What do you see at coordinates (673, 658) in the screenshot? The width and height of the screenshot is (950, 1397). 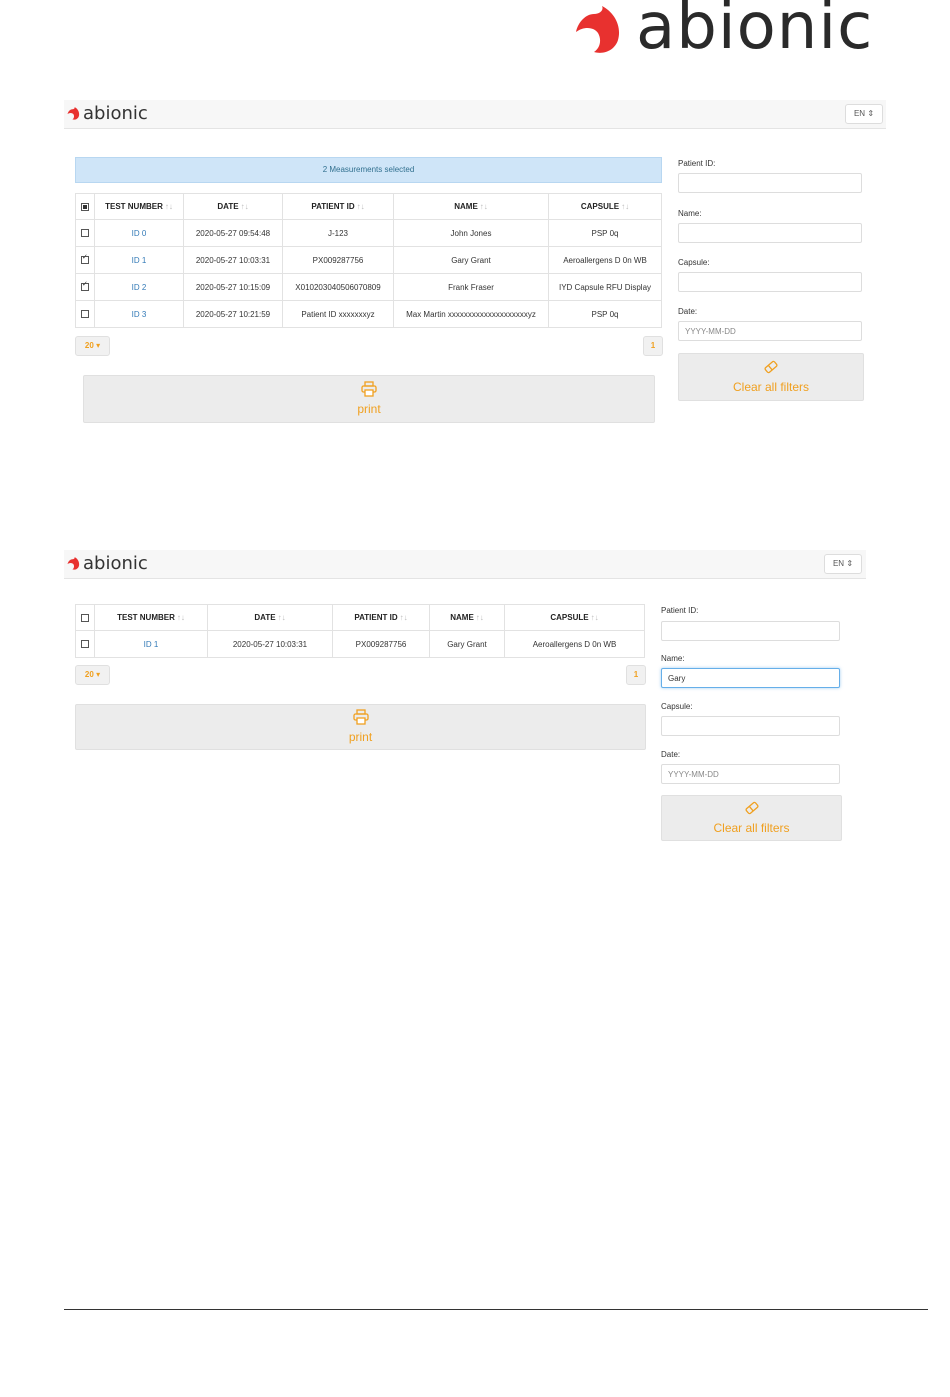 I see `name-label: Name:` at bounding box center [673, 658].